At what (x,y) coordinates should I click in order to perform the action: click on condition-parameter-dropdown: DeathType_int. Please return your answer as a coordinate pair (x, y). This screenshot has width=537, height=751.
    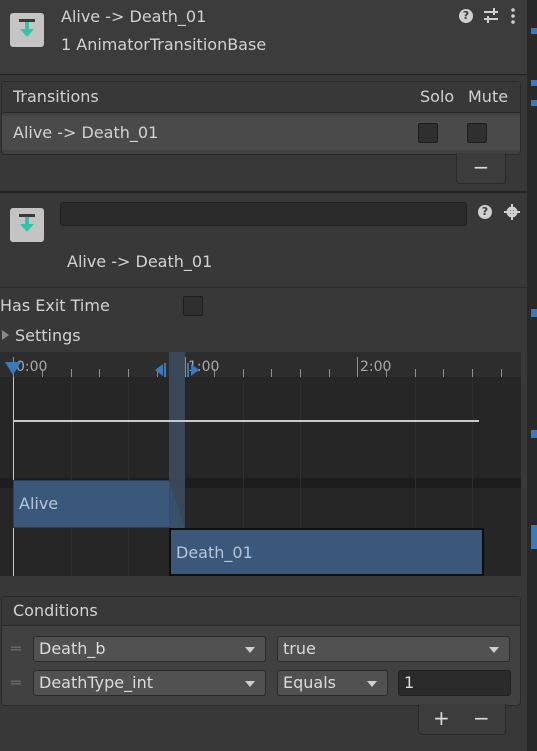
    Looking at the image, I should click on (149, 683).